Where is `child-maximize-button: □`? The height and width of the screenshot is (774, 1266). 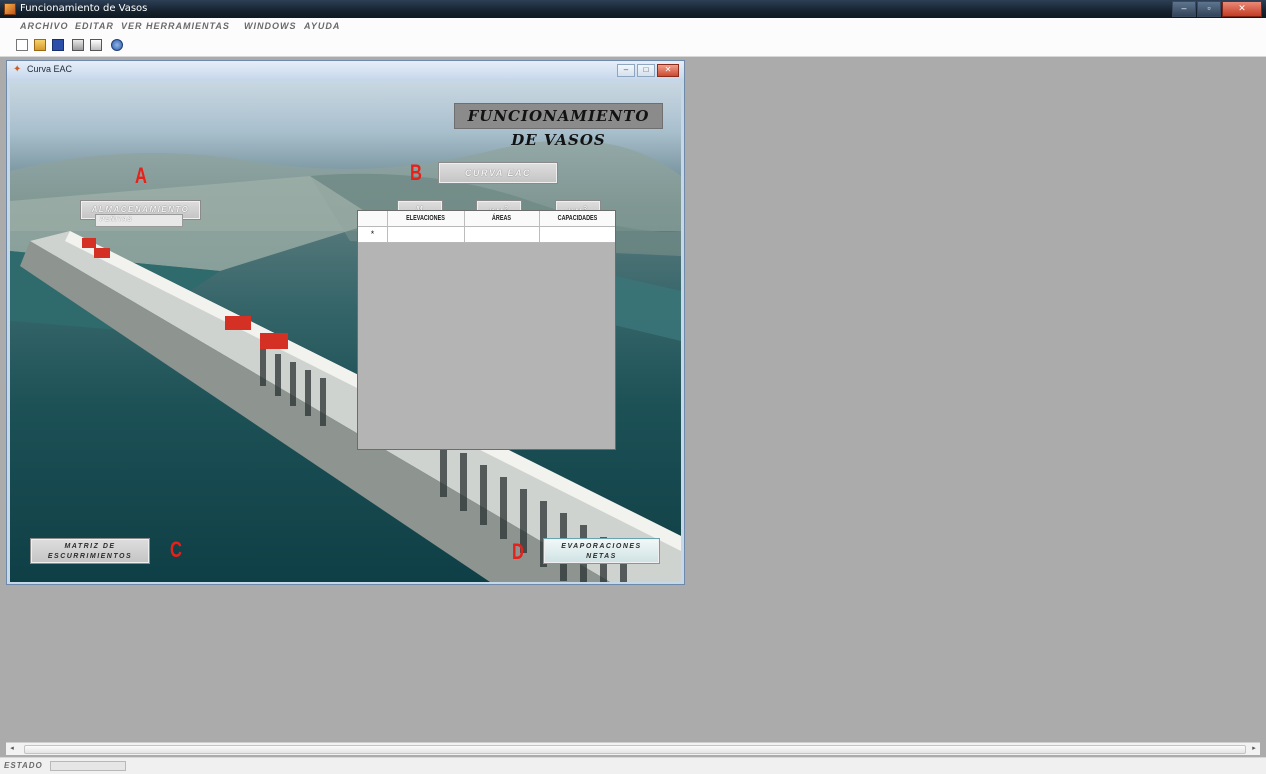 child-maximize-button: □ is located at coordinates (646, 70).